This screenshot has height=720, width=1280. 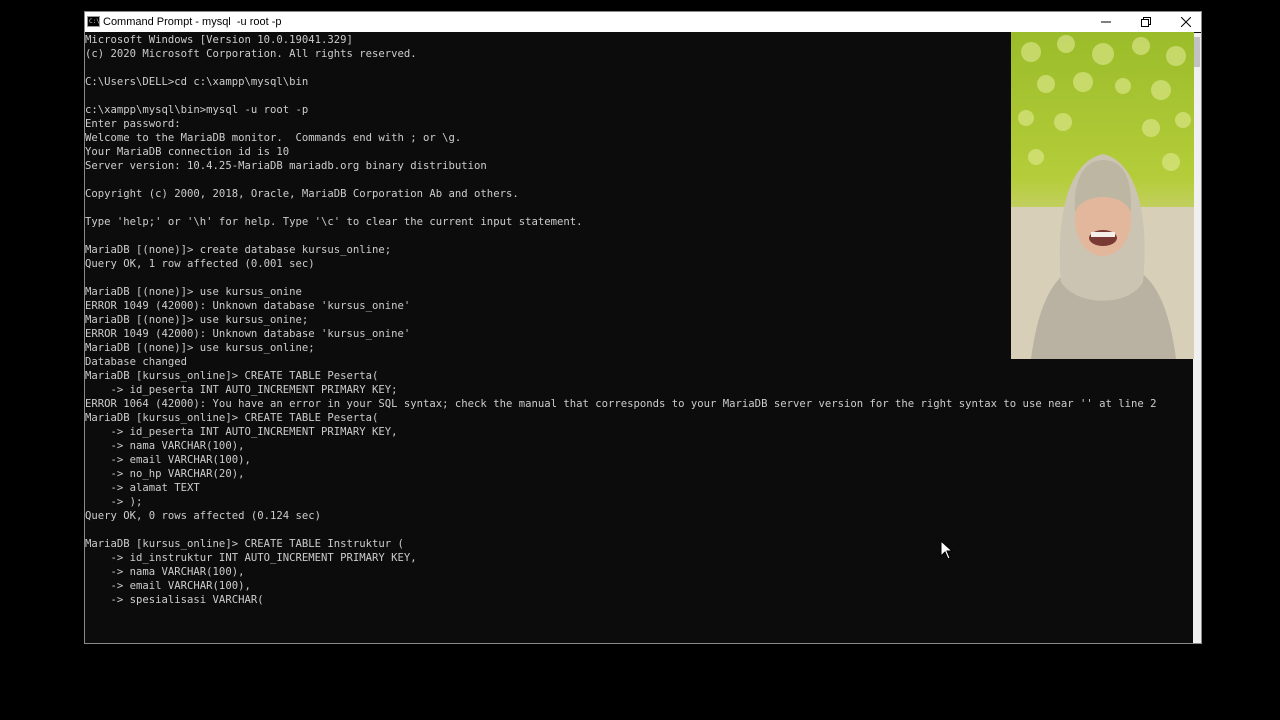 What do you see at coordinates (165, 474) in the screenshot?
I see `terminal-line: -> no_hp VARCHAR(20),` at bounding box center [165, 474].